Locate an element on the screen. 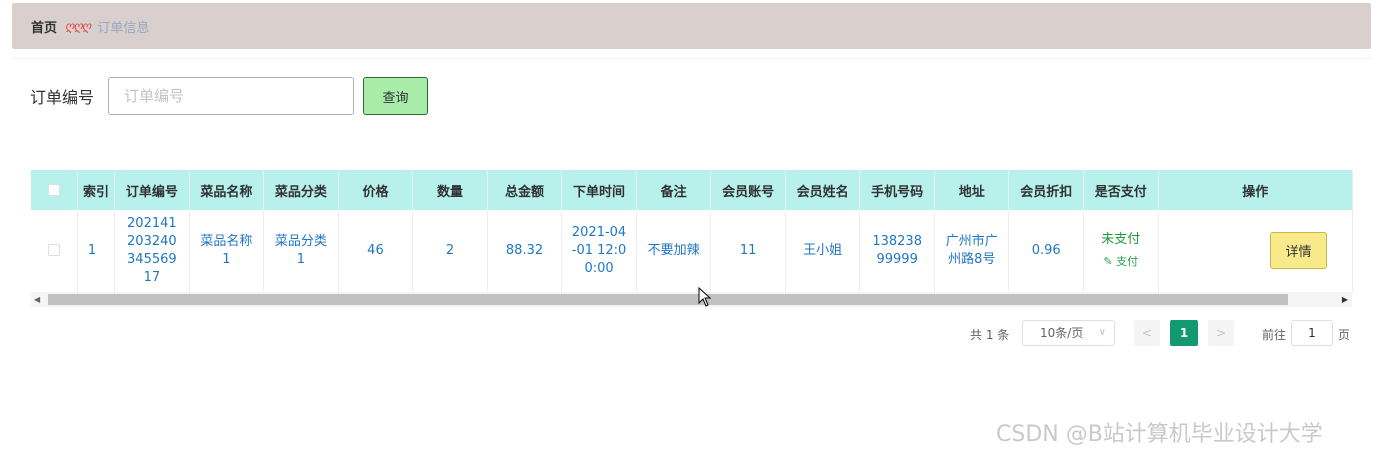 The image size is (1386, 454). header-order-no: 订单编号 is located at coordinates (152, 190).